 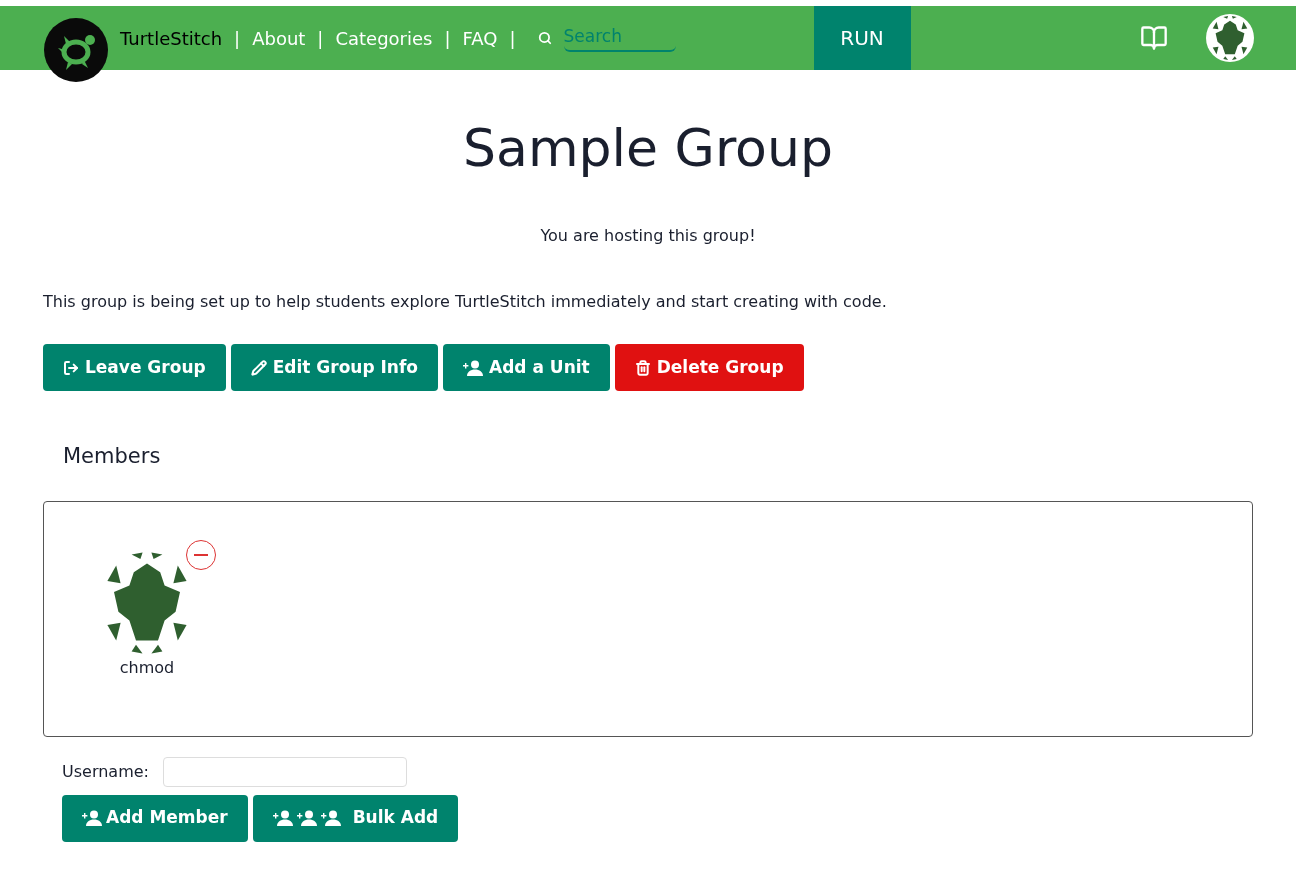 I want to click on username-label: Username:, so click(x=105, y=771).